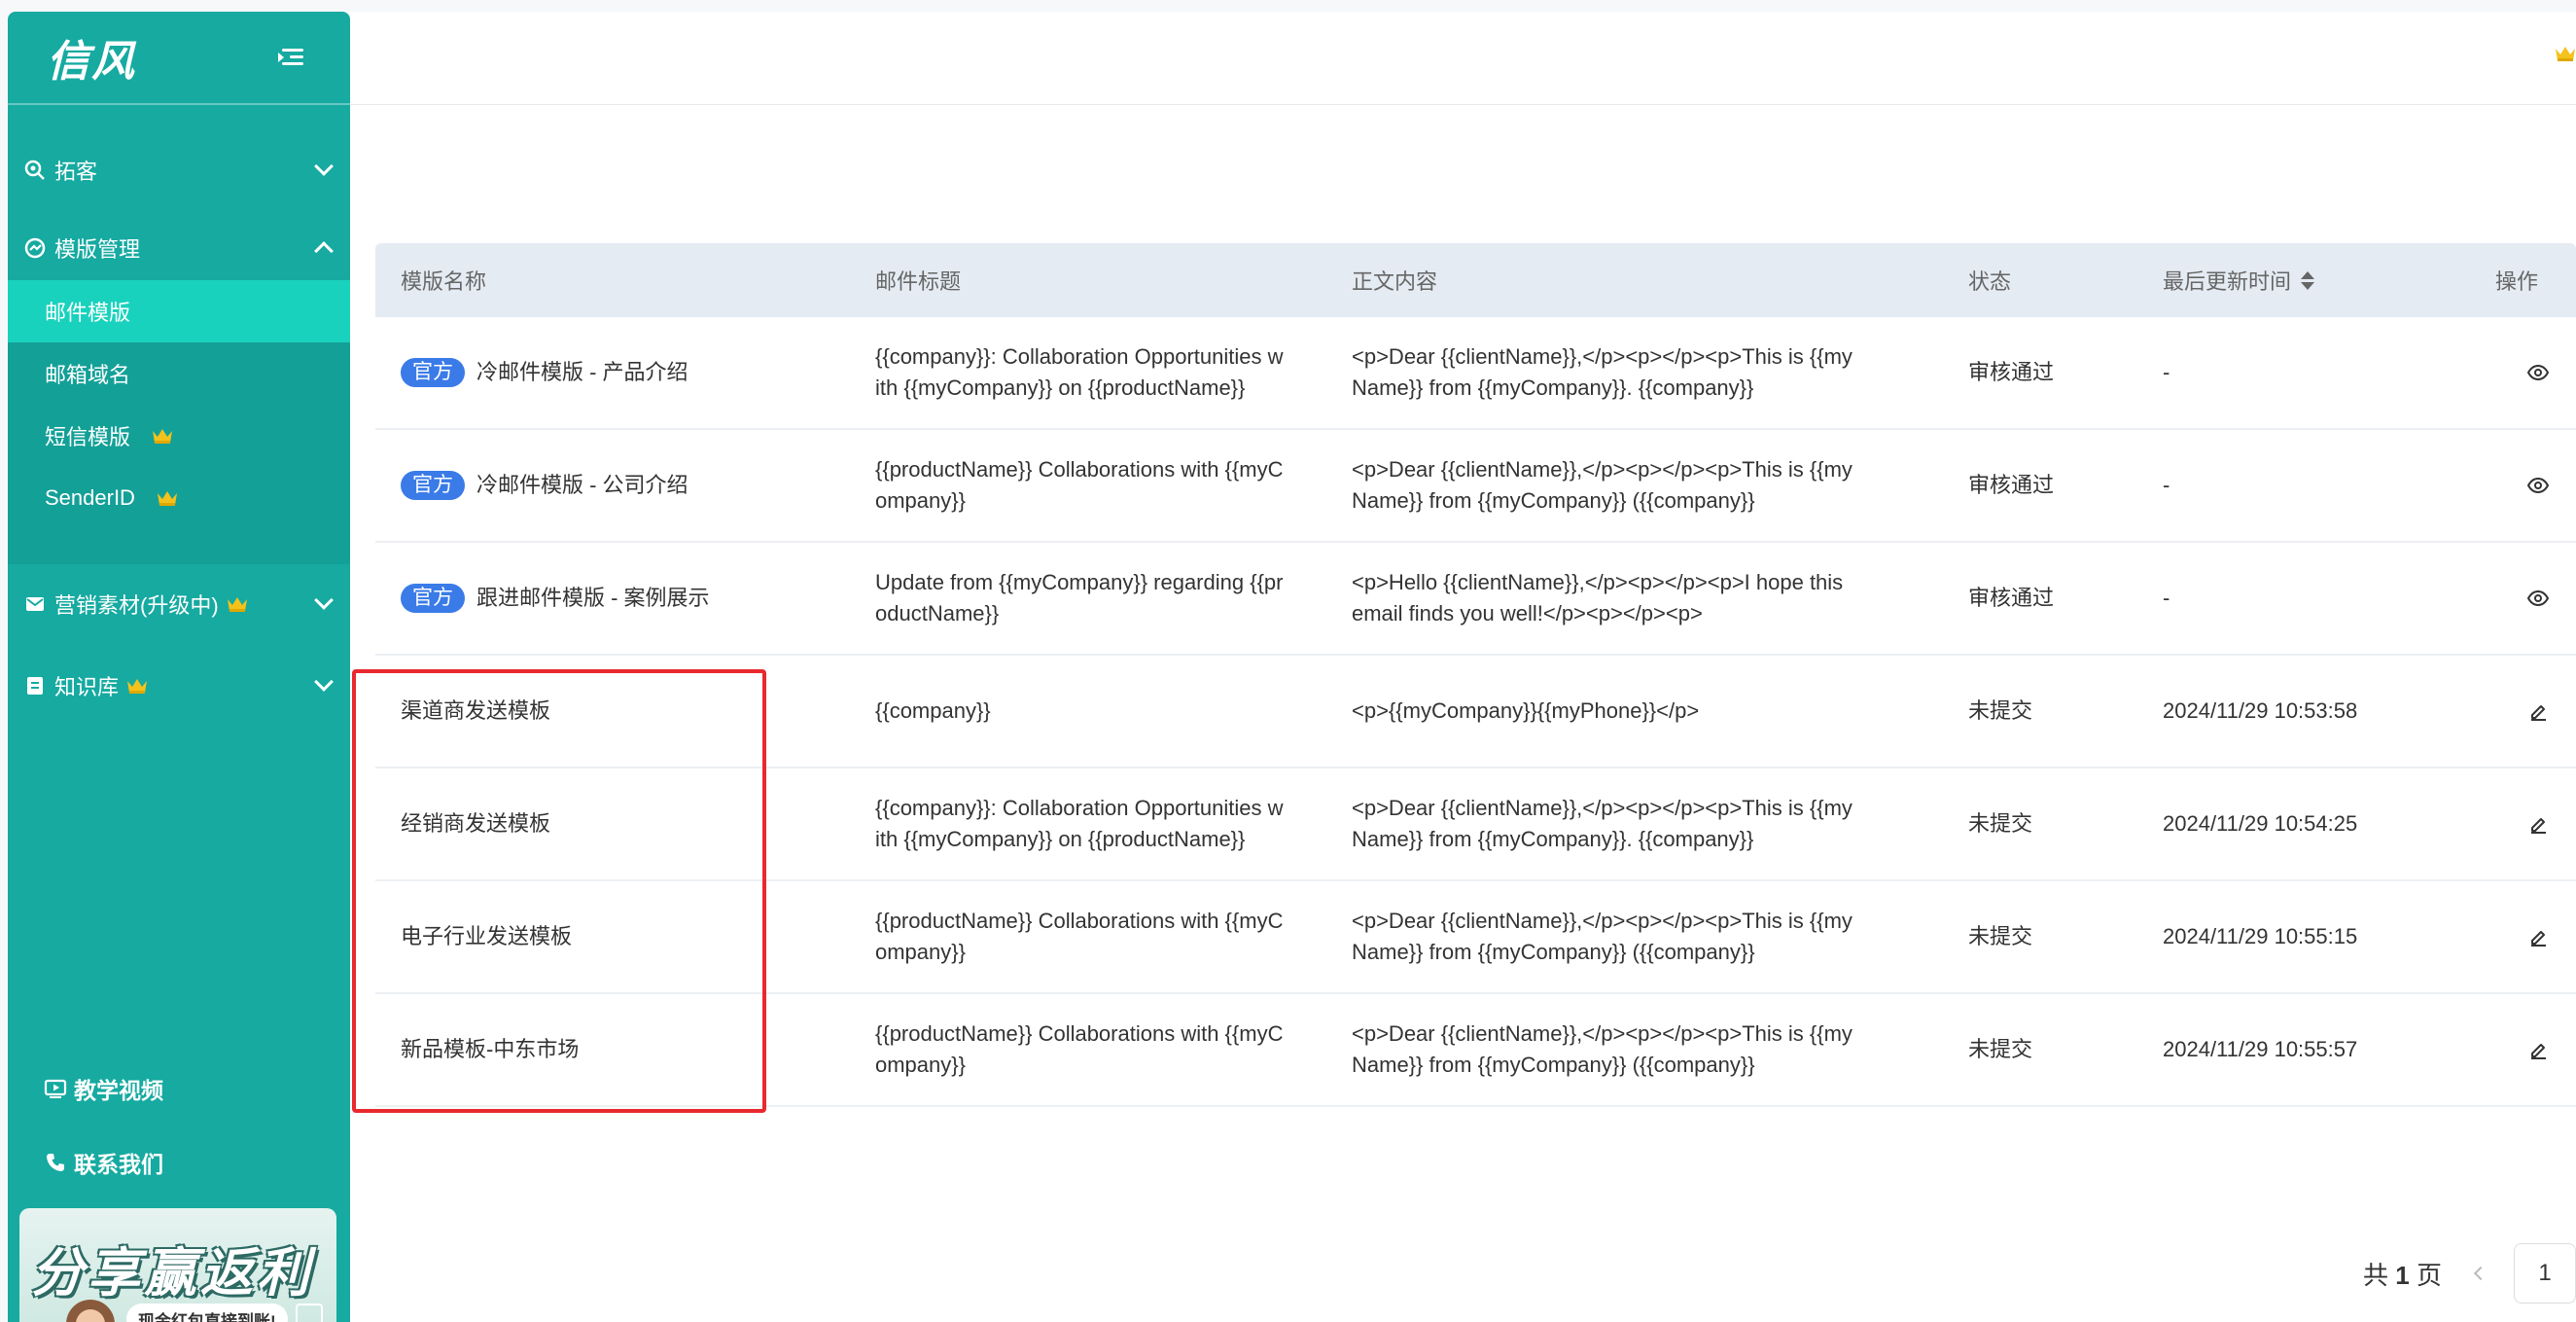  What do you see at coordinates (179, 373) in the screenshot?
I see `submenu-email-domain: 邮箱域名` at bounding box center [179, 373].